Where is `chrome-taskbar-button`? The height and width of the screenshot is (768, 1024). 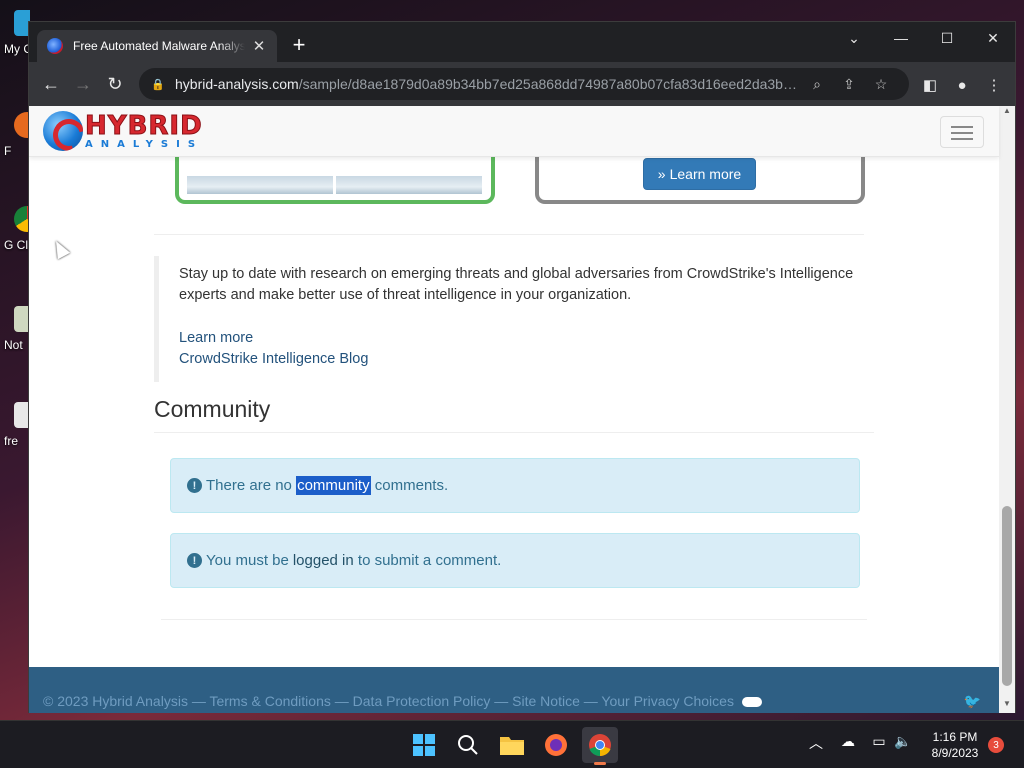
chrome-taskbar-button is located at coordinates (600, 746).